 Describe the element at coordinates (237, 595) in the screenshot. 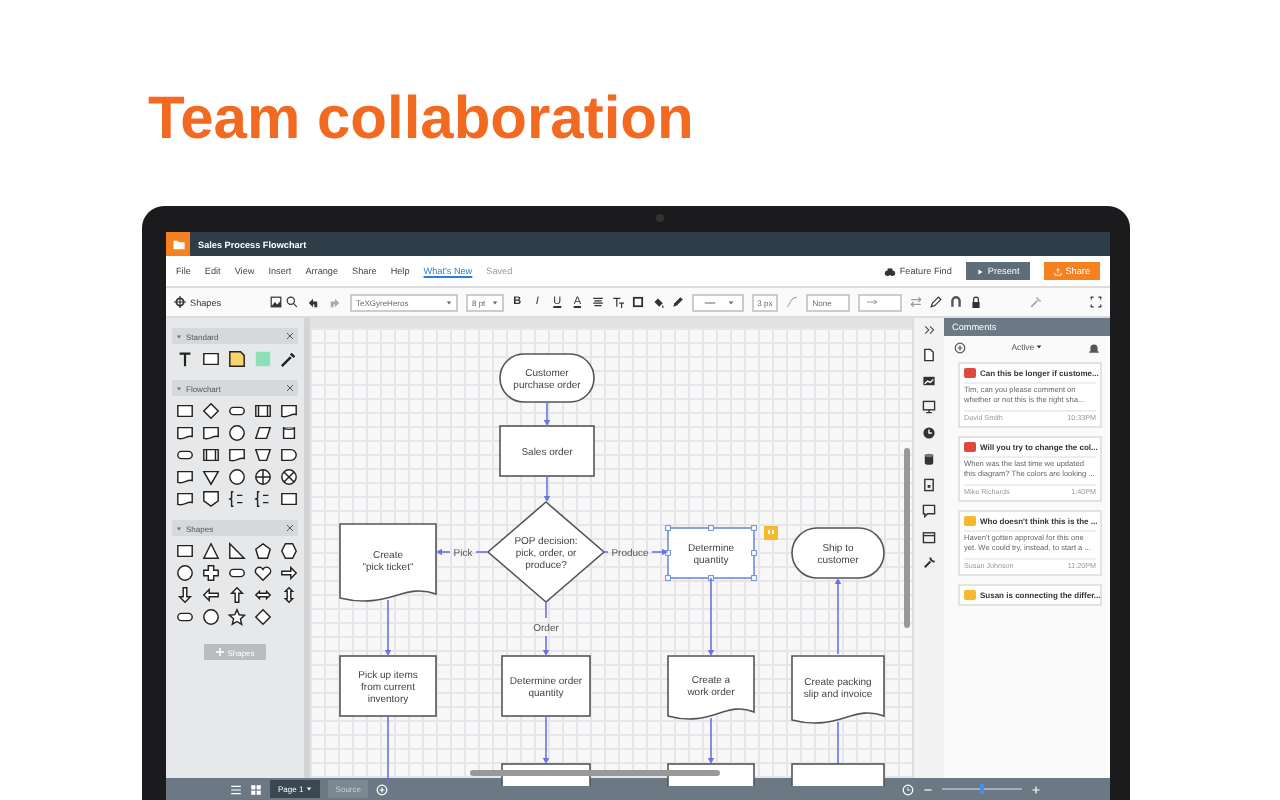

I see `up-arrow-icon` at that location.